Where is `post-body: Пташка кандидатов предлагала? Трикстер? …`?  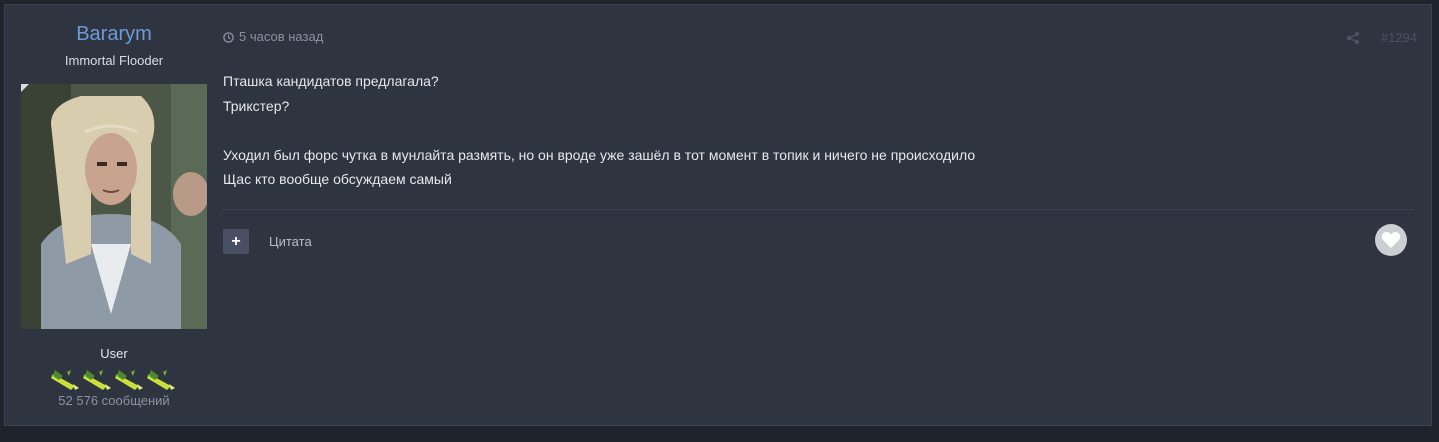
post-body: Пташка кандидатов предлагала? Трикстер? … is located at coordinates (599, 130).